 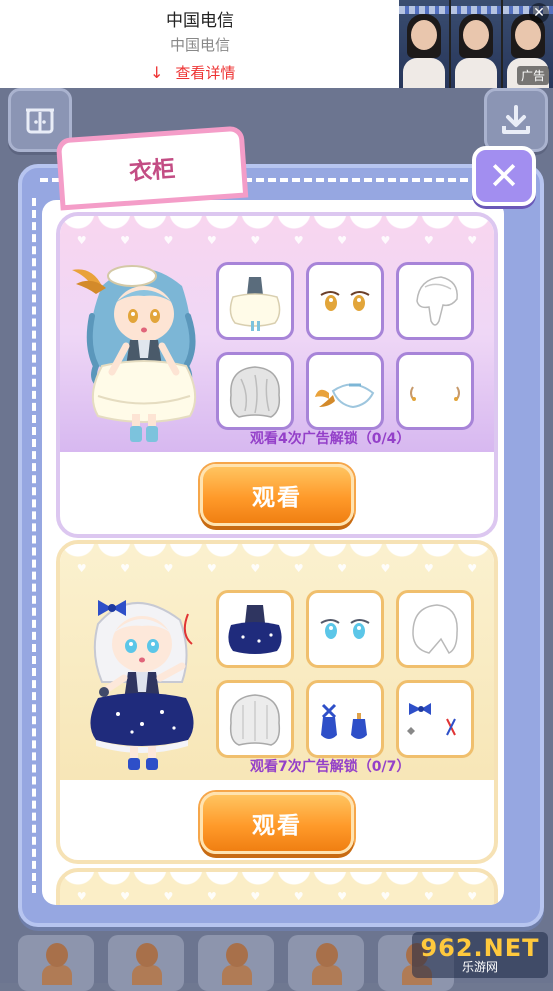 I want to click on save-corner-button, so click(x=516, y=120).